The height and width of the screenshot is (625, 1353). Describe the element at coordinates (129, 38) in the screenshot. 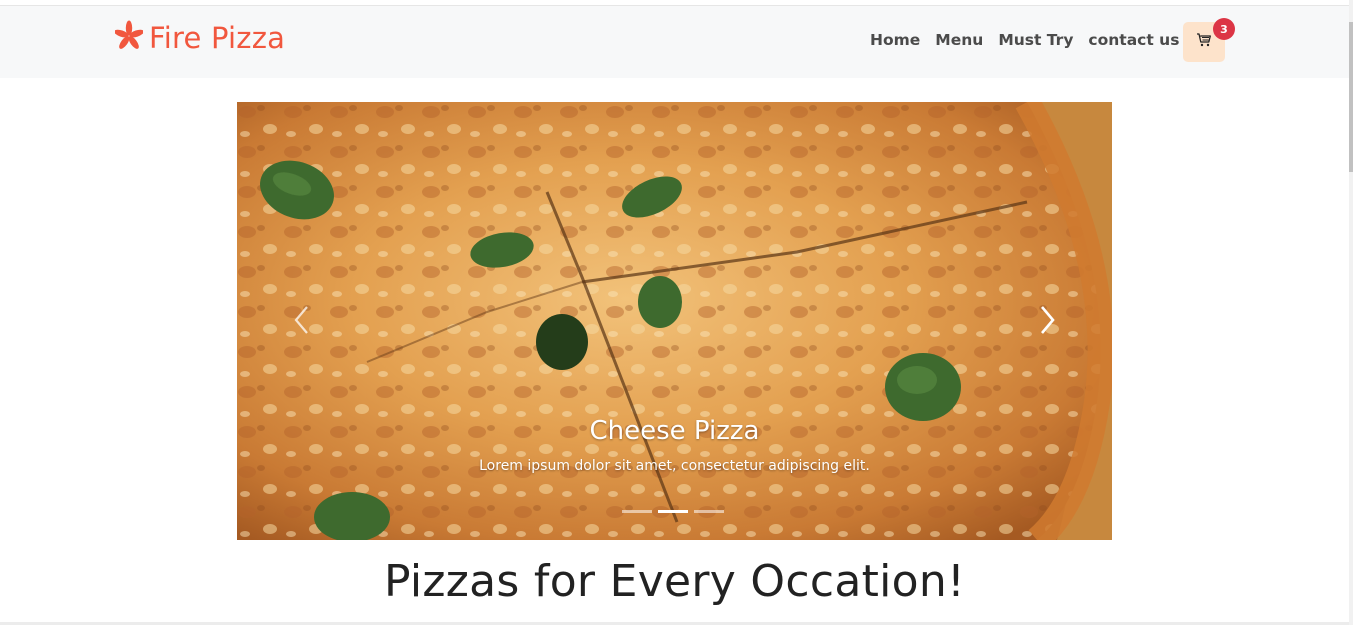

I see `flame-asterisk-icon` at that location.